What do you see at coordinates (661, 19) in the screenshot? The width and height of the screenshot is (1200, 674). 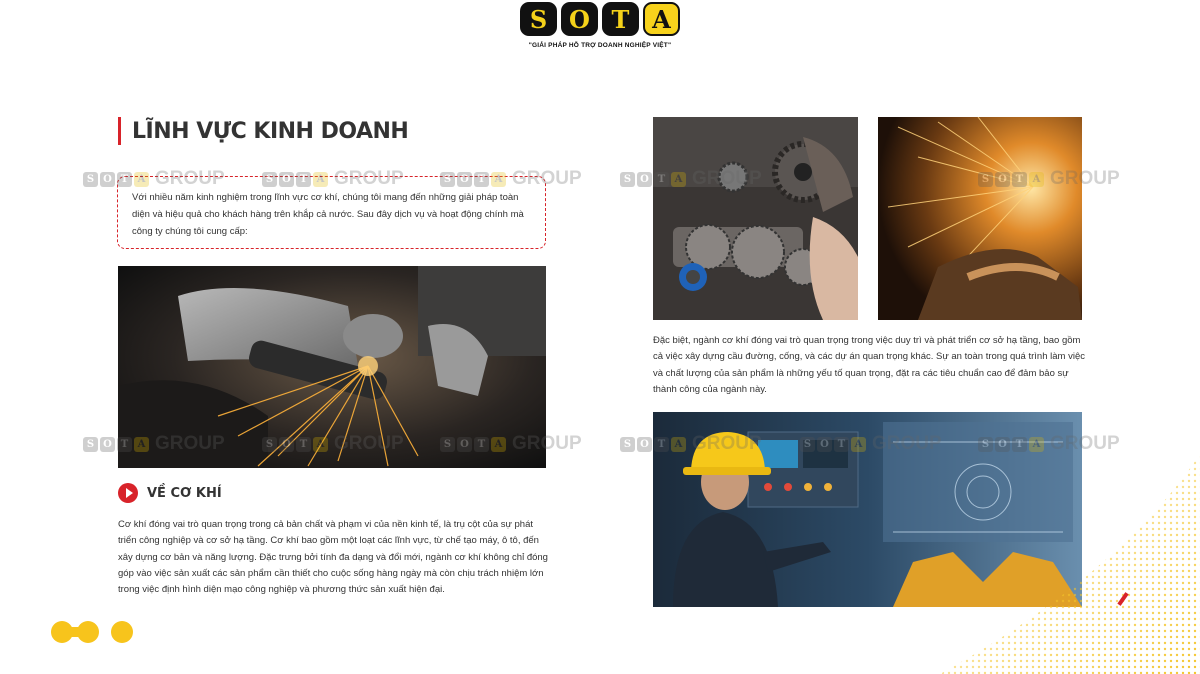 I see `logo-letter-a: A` at bounding box center [661, 19].